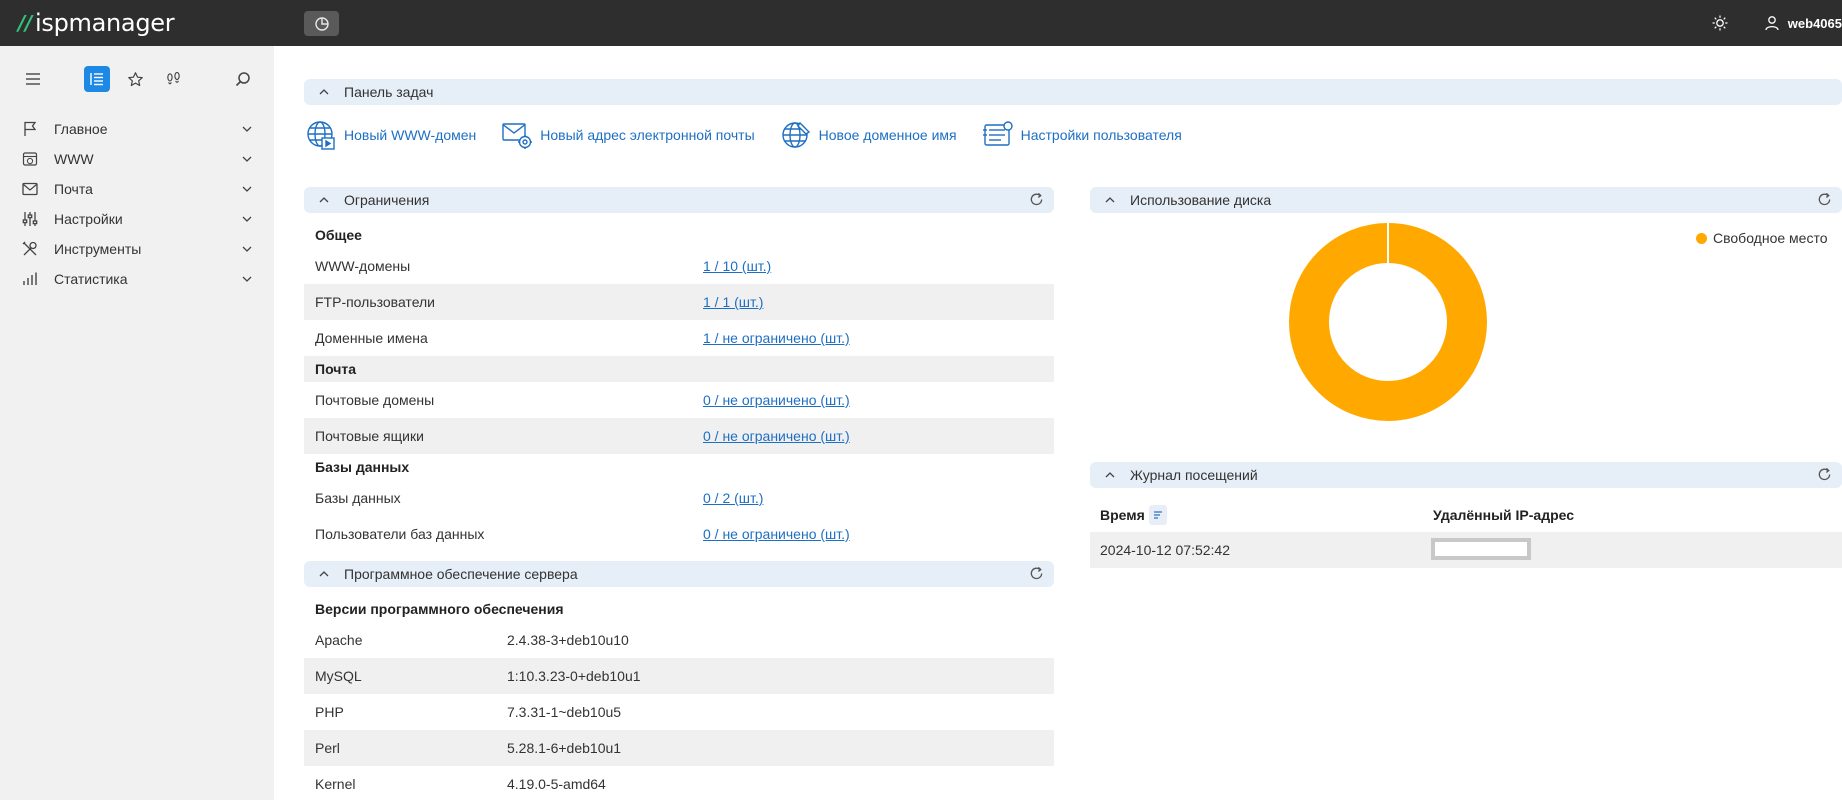 This screenshot has height=800, width=1842. I want to click on limit-label: Почтовые домены, so click(375, 400).